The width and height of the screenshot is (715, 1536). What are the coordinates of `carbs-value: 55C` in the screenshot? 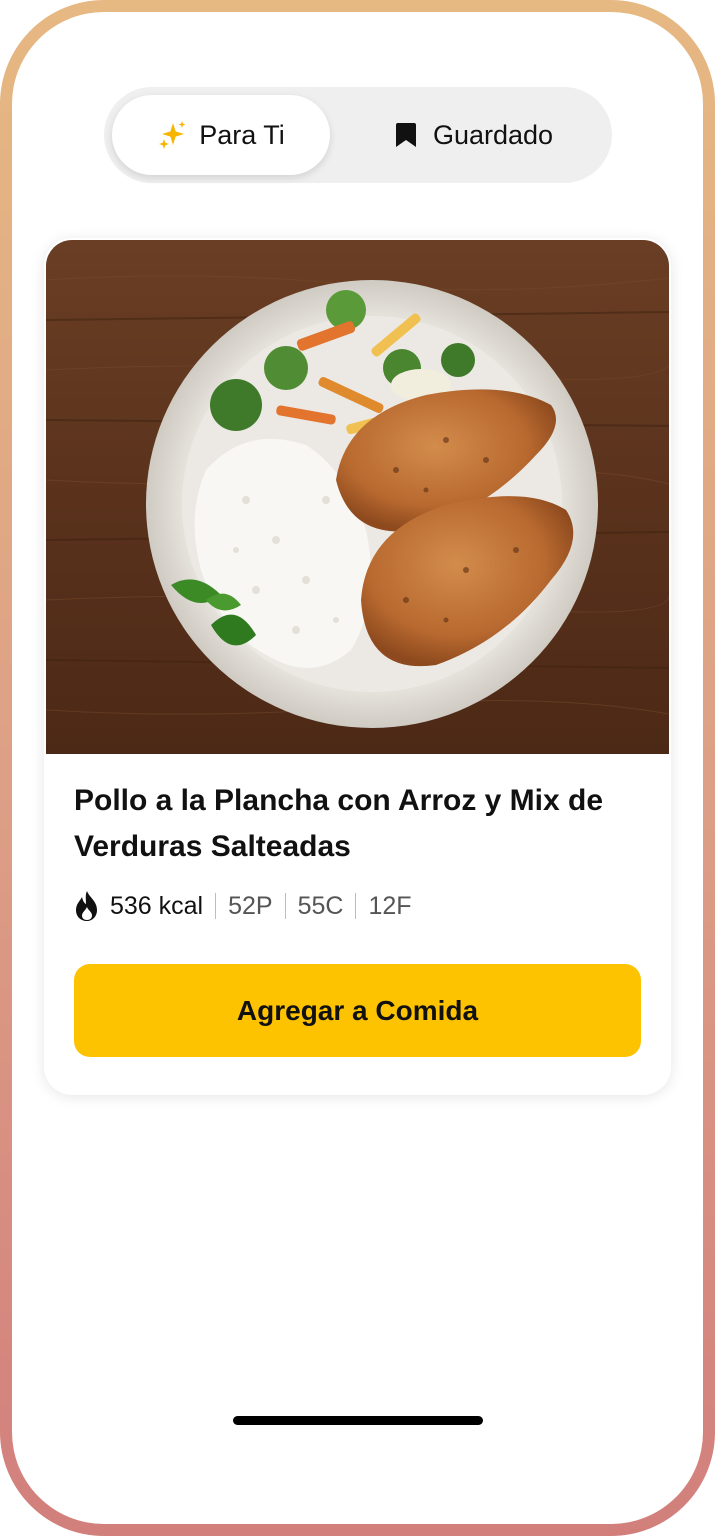 It's located at (320, 905).